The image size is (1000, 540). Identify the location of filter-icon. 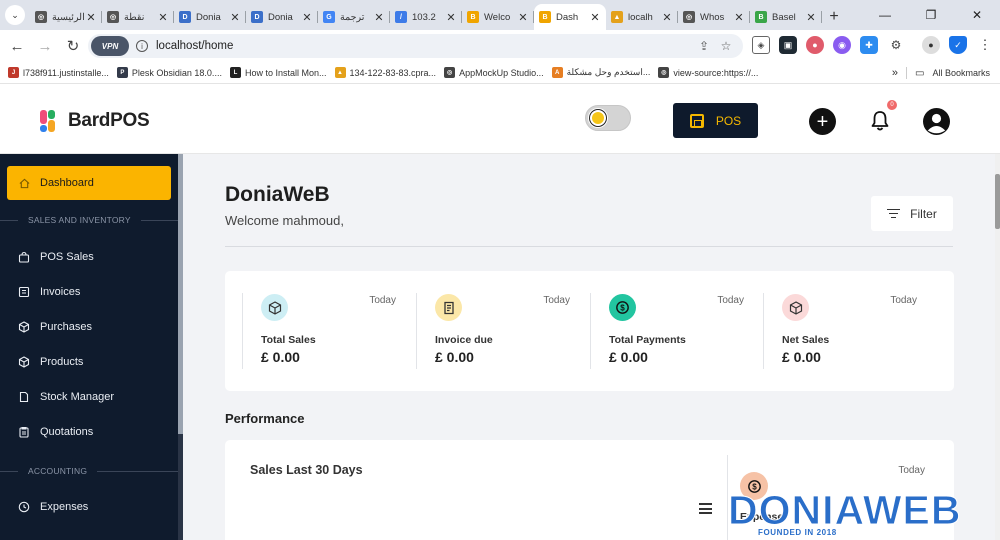
(894, 213).